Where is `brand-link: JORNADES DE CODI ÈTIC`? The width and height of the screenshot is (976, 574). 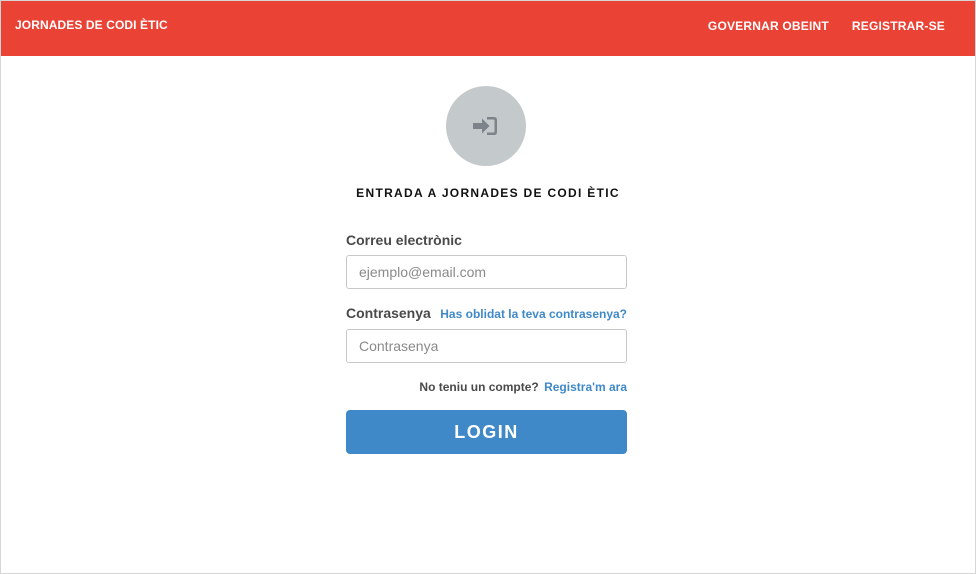 brand-link: JORNADES DE CODI ÈTIC is located at coordinates (91, 25).